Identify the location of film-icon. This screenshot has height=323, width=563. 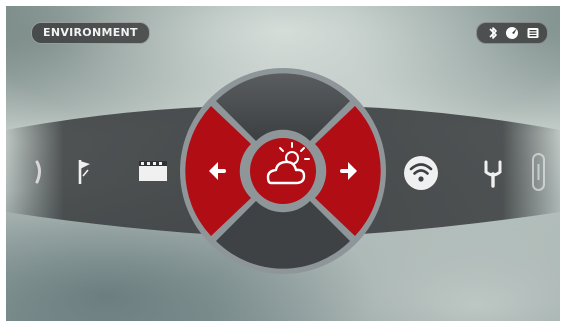
(153, 171).